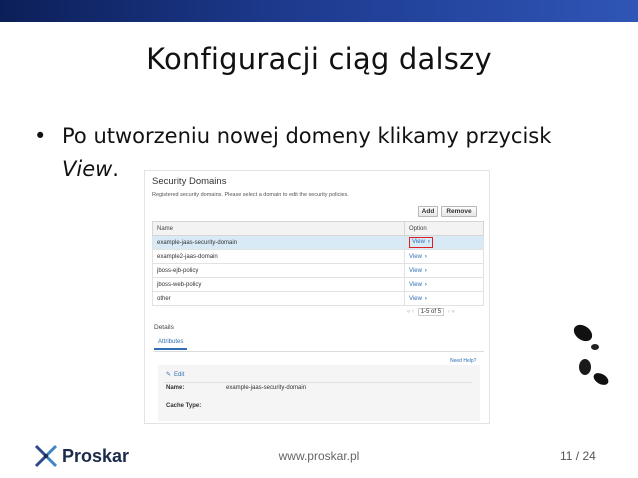 The image size is (638, 478). I want to click on table-row: jboss-web-policy View ›, so click(318, 284).